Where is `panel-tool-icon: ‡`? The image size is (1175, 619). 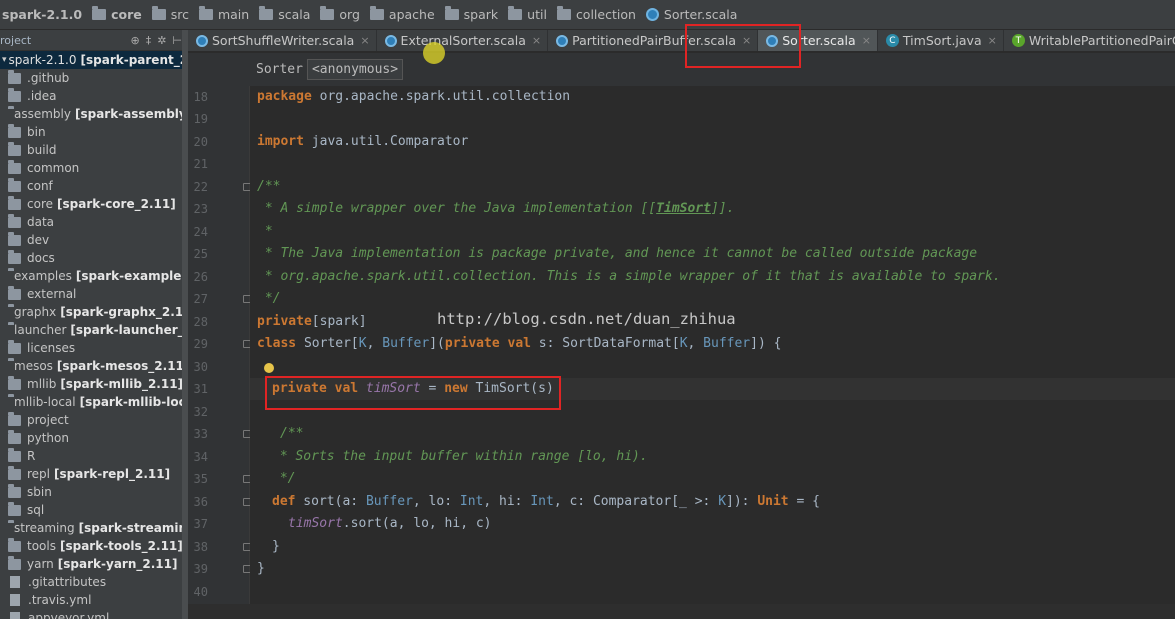
panel-tool-icon: ‡ is located at coordinates (149, 40).